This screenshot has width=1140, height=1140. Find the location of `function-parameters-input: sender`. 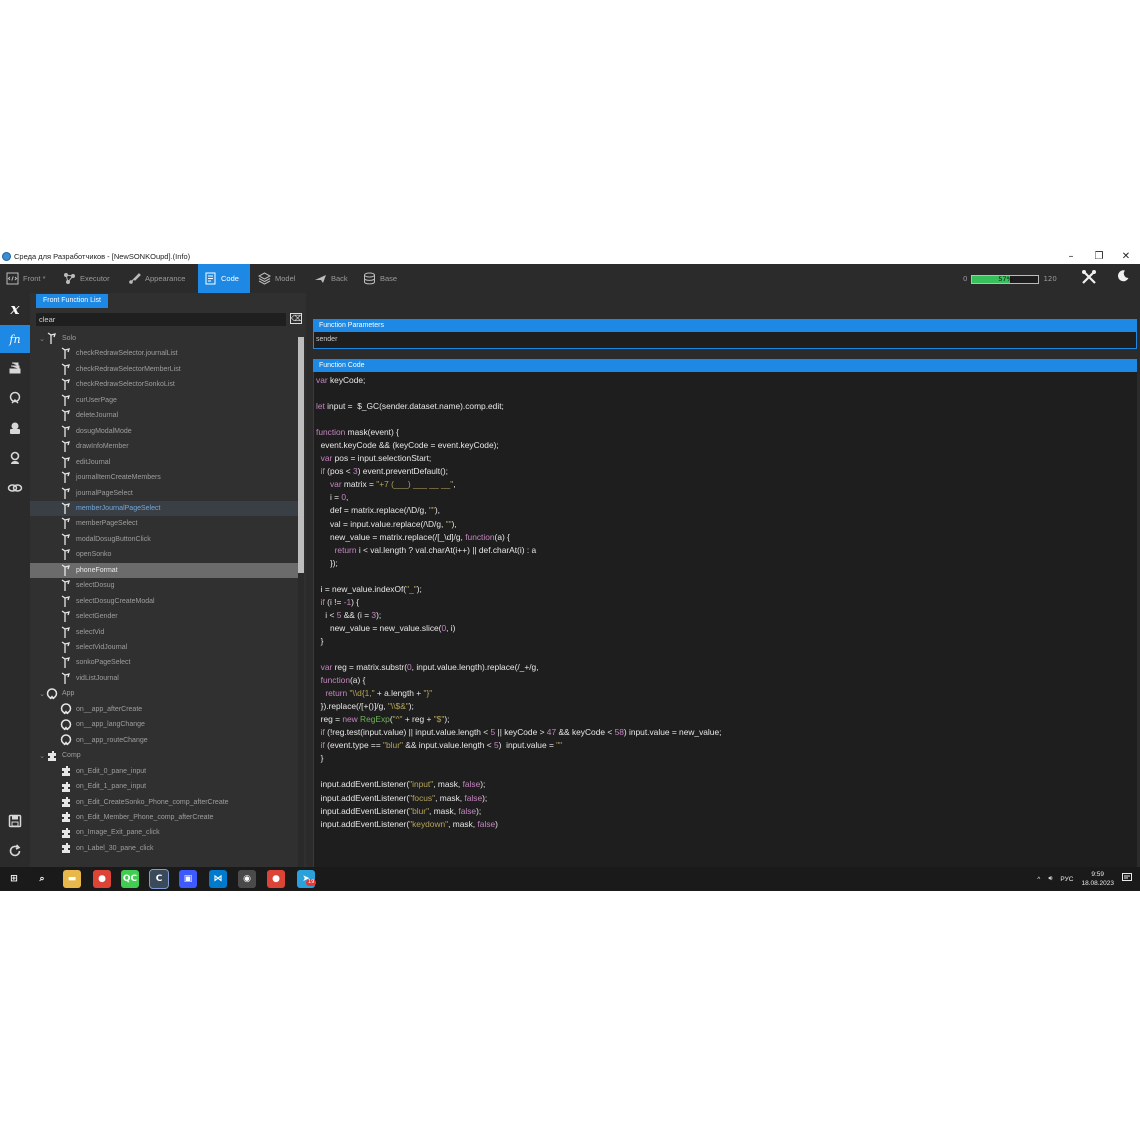

function-parameters-input: sender is located at coordinates (725, 340).